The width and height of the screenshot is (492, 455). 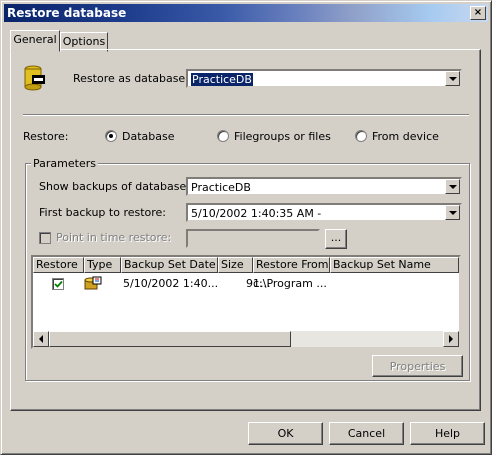 I want to click on tab-general-label: General, so click(x=35, y=39).